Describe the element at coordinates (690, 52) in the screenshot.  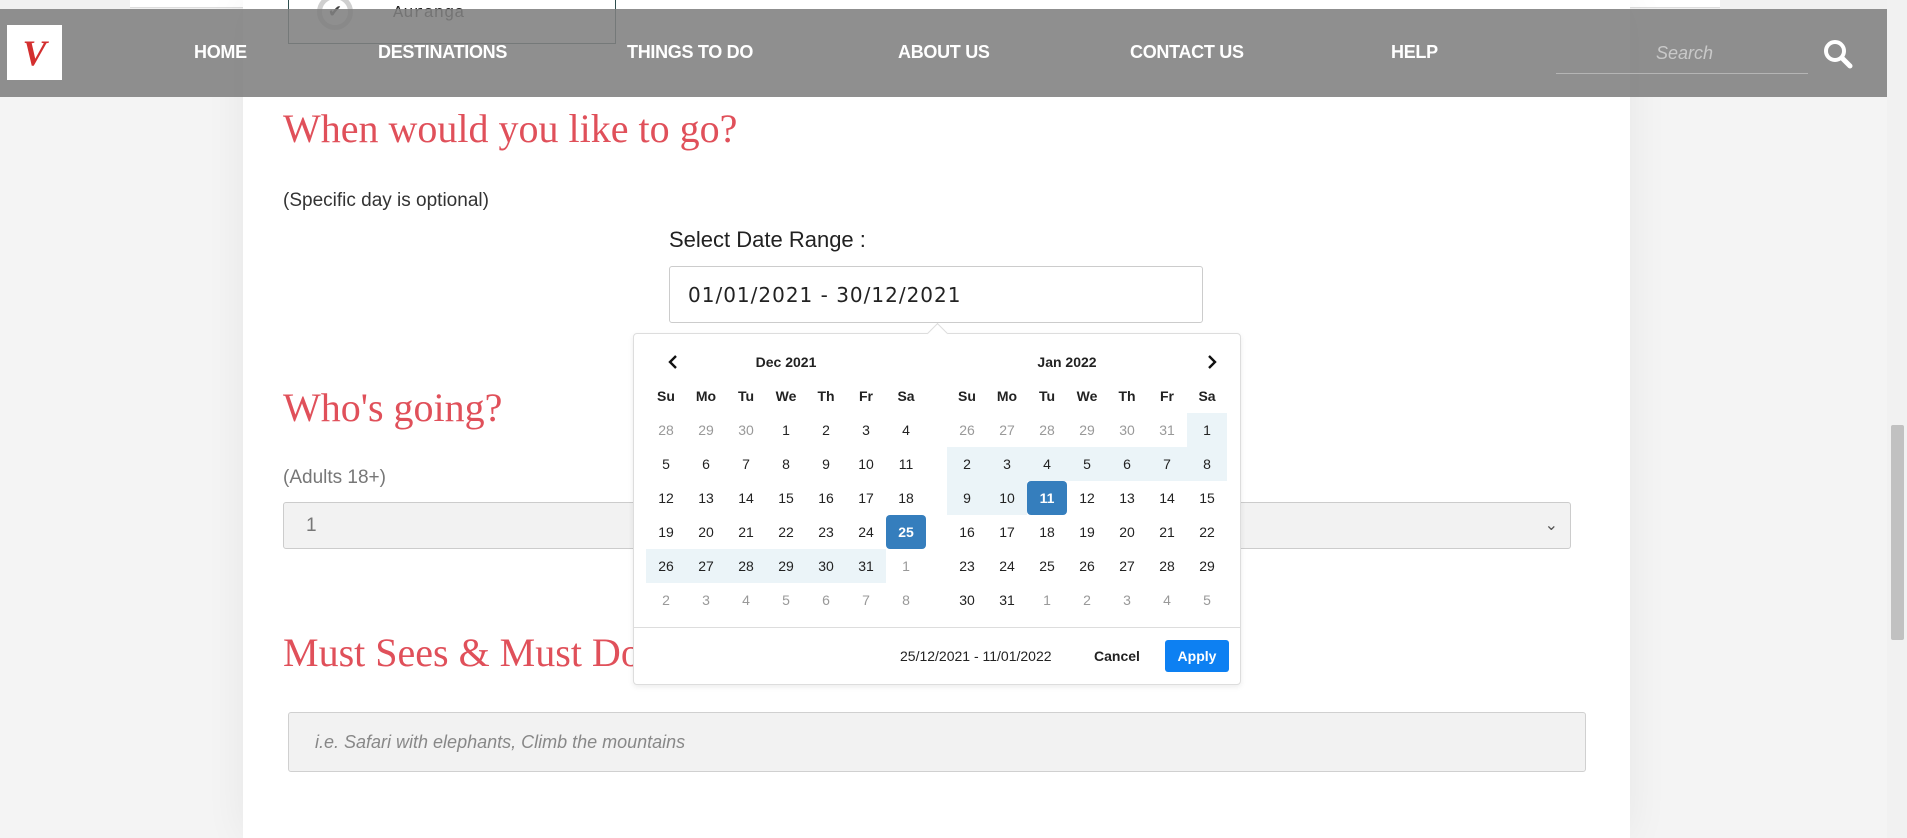
I see `nav-things-to-do: THINGS TO DO` at that location.